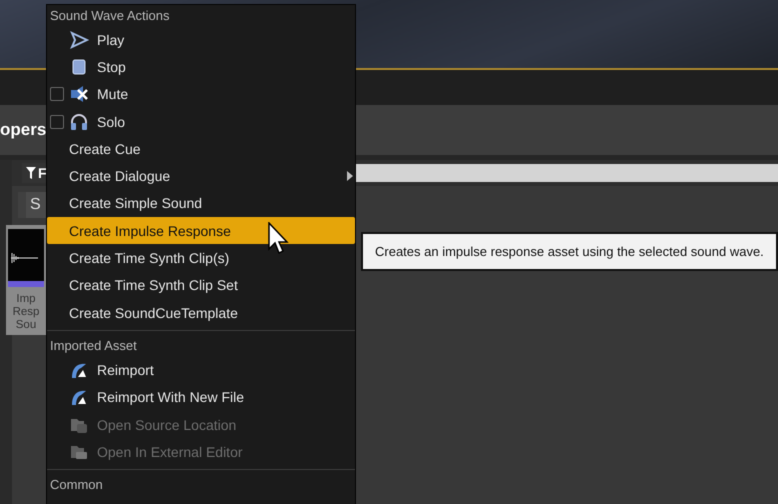 This screenshot has height=504, width=778. Describe the element at coordinates (26, 258) in the screenshot. I see `waveform-thumbnail` at that location.